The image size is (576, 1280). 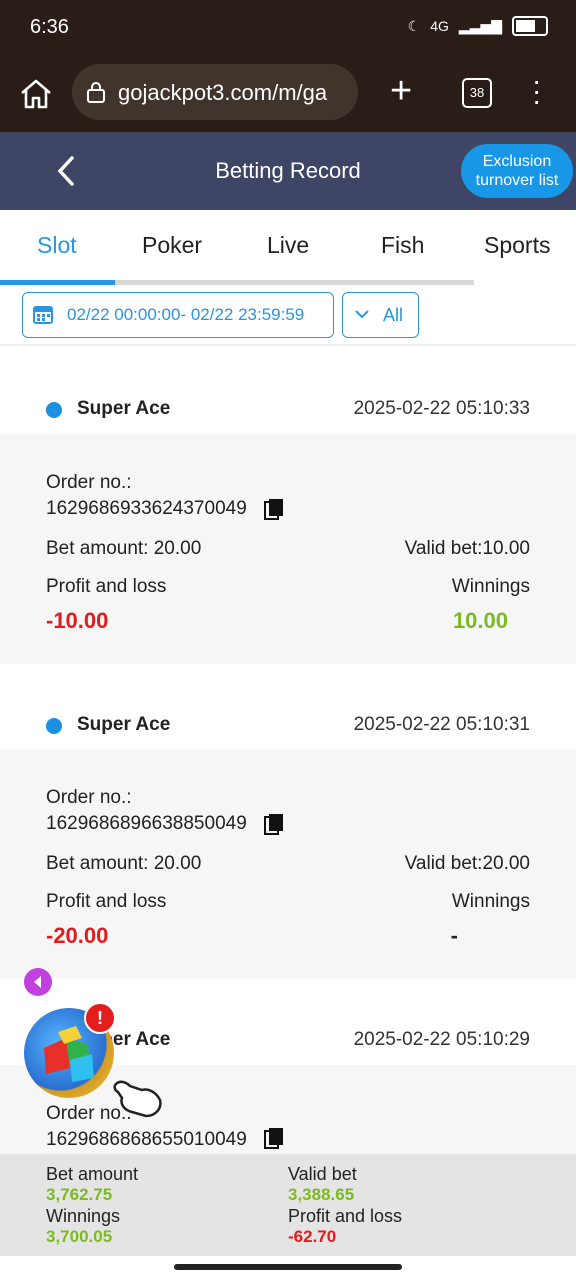 What do you see at coordinates (454, 935) in the screenshot?
I see `winnings-value: -` at bounding box center [454, 935].